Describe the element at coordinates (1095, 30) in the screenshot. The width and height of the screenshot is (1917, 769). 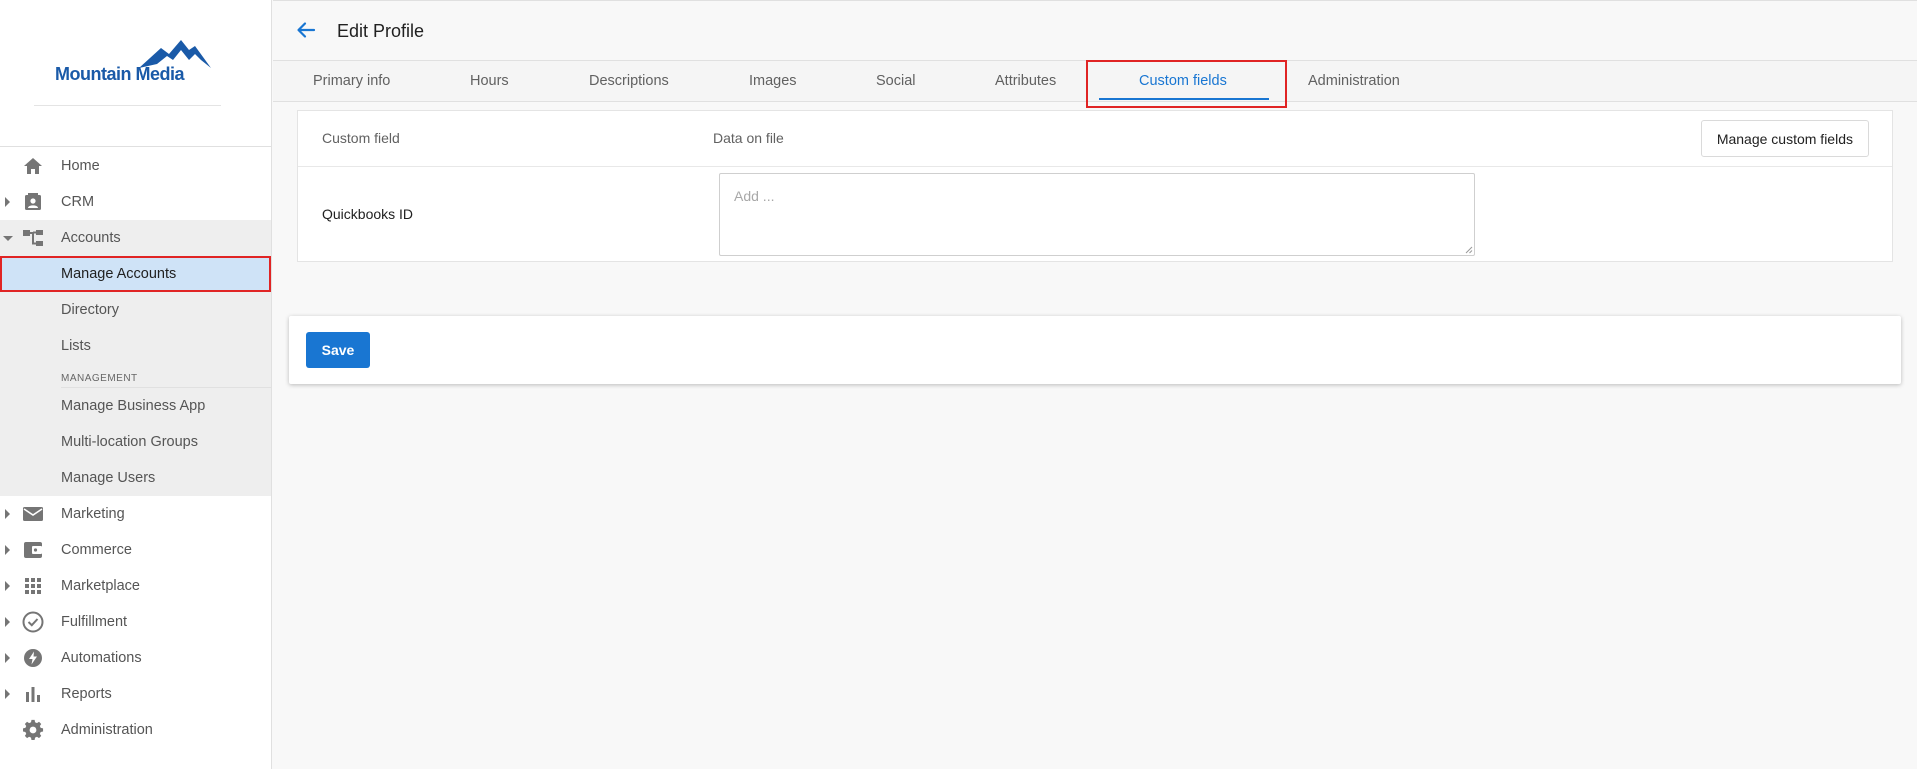
I see `page-header: Edit Profile` at that location.